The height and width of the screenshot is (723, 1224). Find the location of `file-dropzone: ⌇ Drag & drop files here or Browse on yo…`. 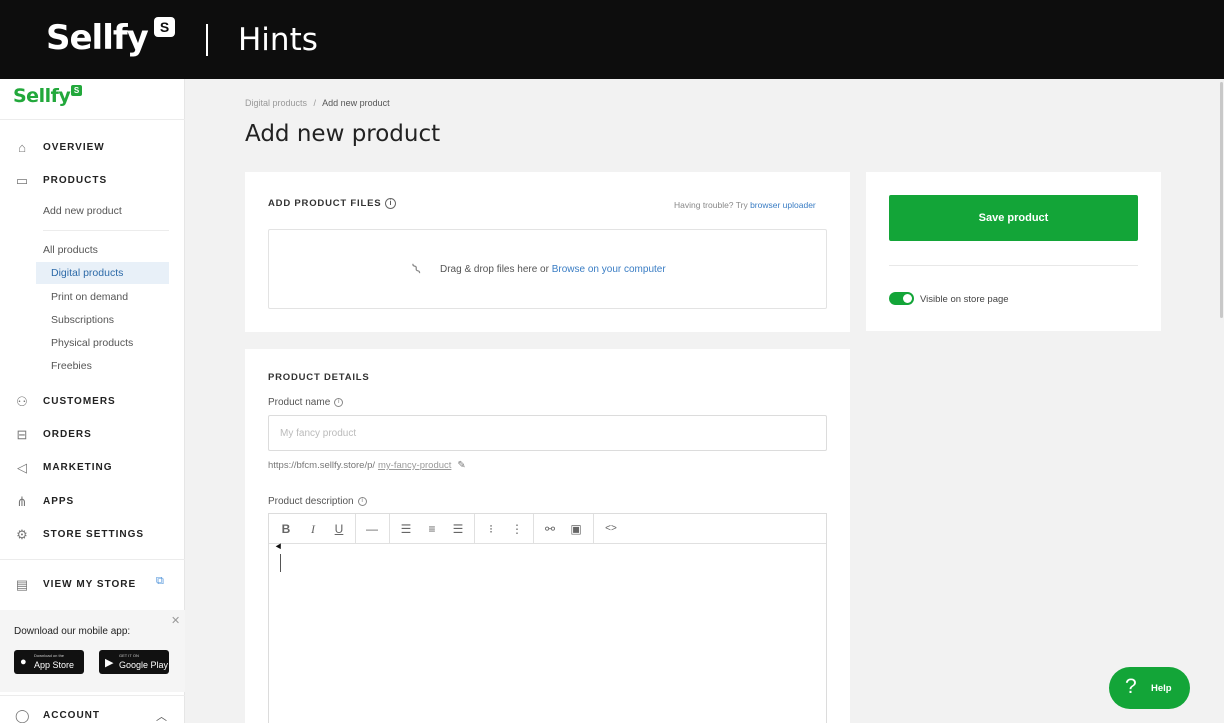

file-dropzone: ⌇ Drag & drop files here or Browse on yo… is located at coordinates (547, 269).